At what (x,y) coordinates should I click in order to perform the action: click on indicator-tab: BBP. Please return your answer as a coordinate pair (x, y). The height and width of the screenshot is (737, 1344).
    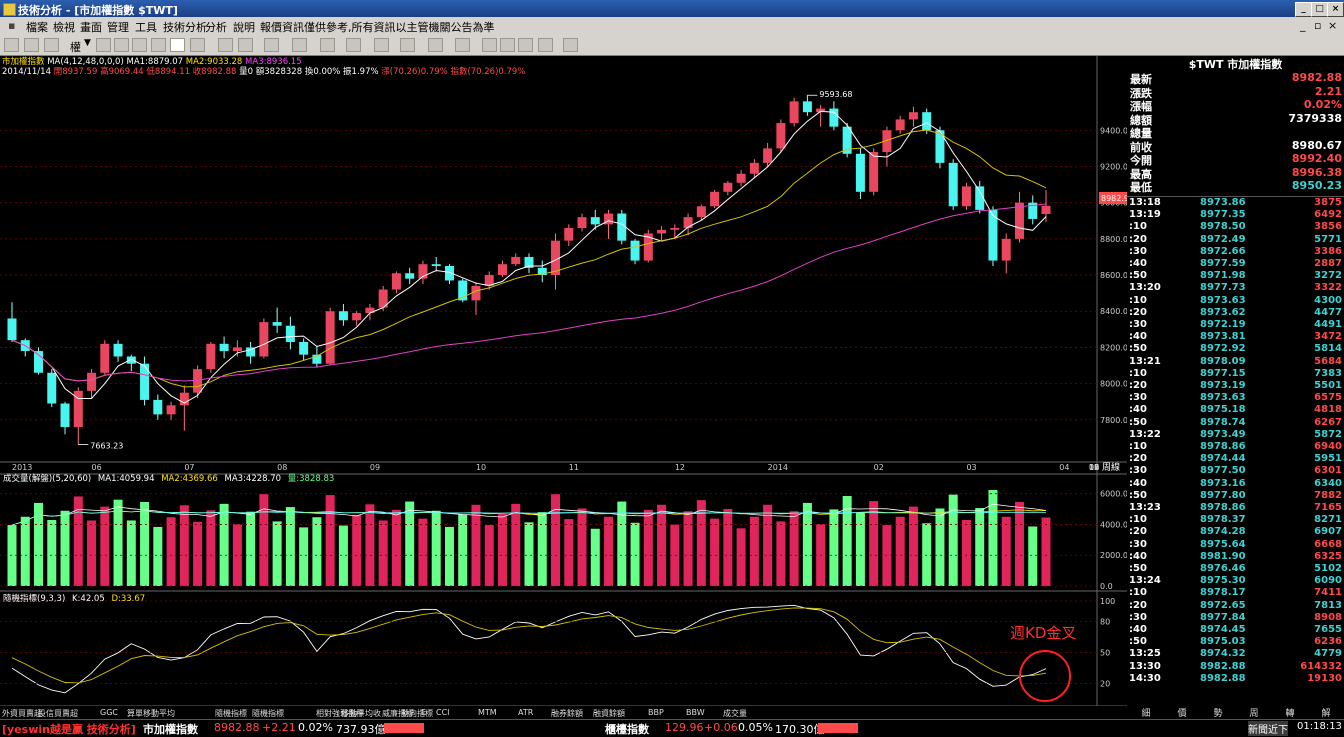
    Looking at the image, I should click on (656, 712).